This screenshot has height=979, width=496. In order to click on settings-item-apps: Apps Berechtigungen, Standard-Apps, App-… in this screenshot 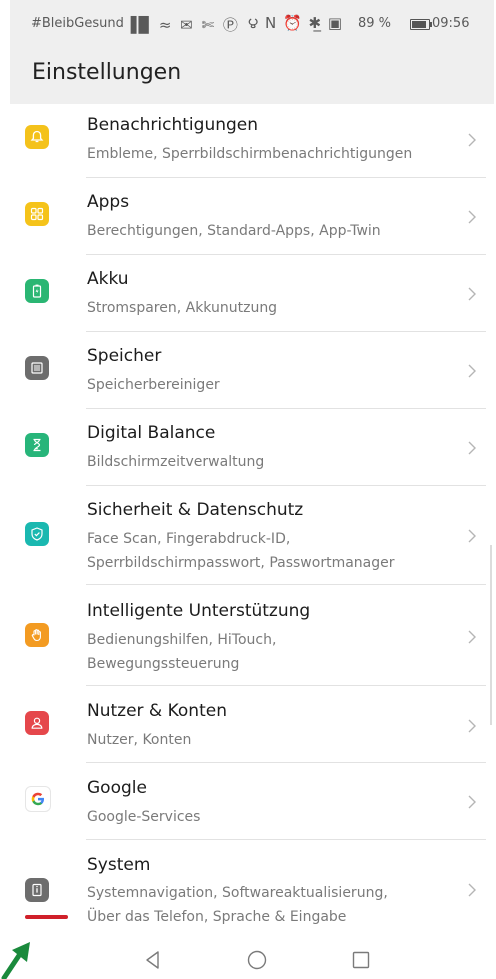, I will do `click(248, 216)`.